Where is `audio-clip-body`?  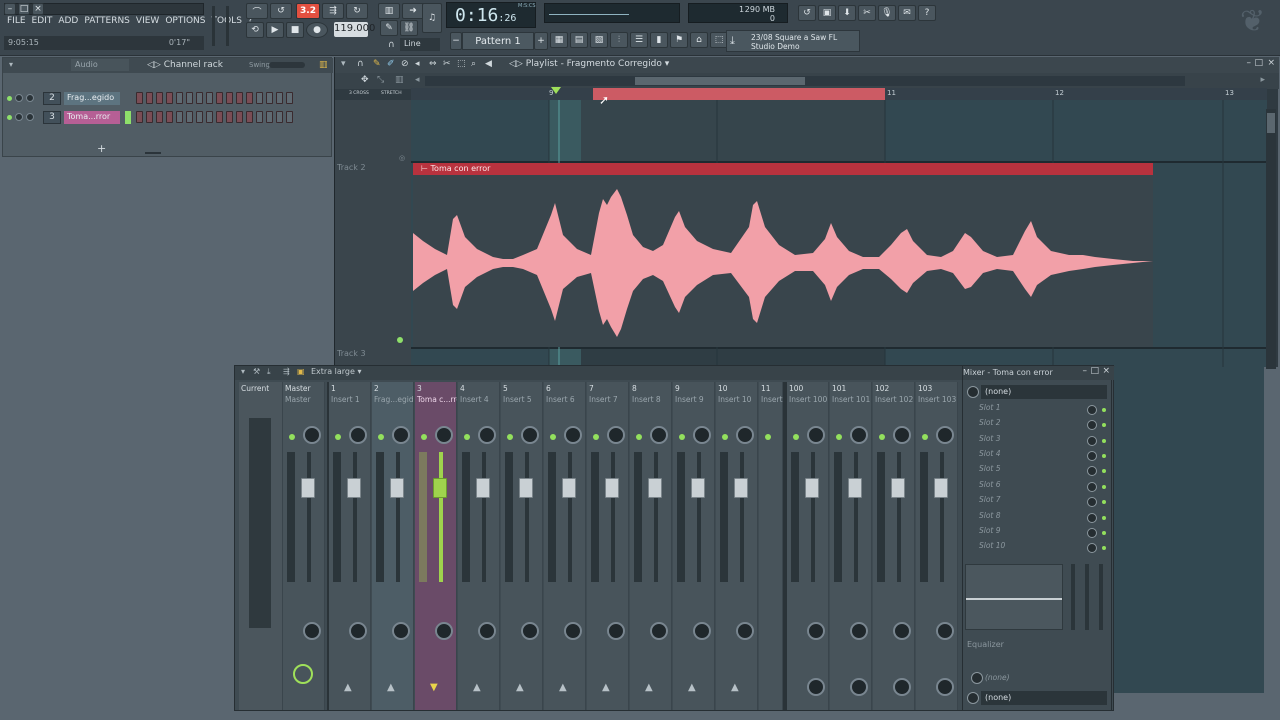
audio-clip-body is located at coordinates (783, 261).